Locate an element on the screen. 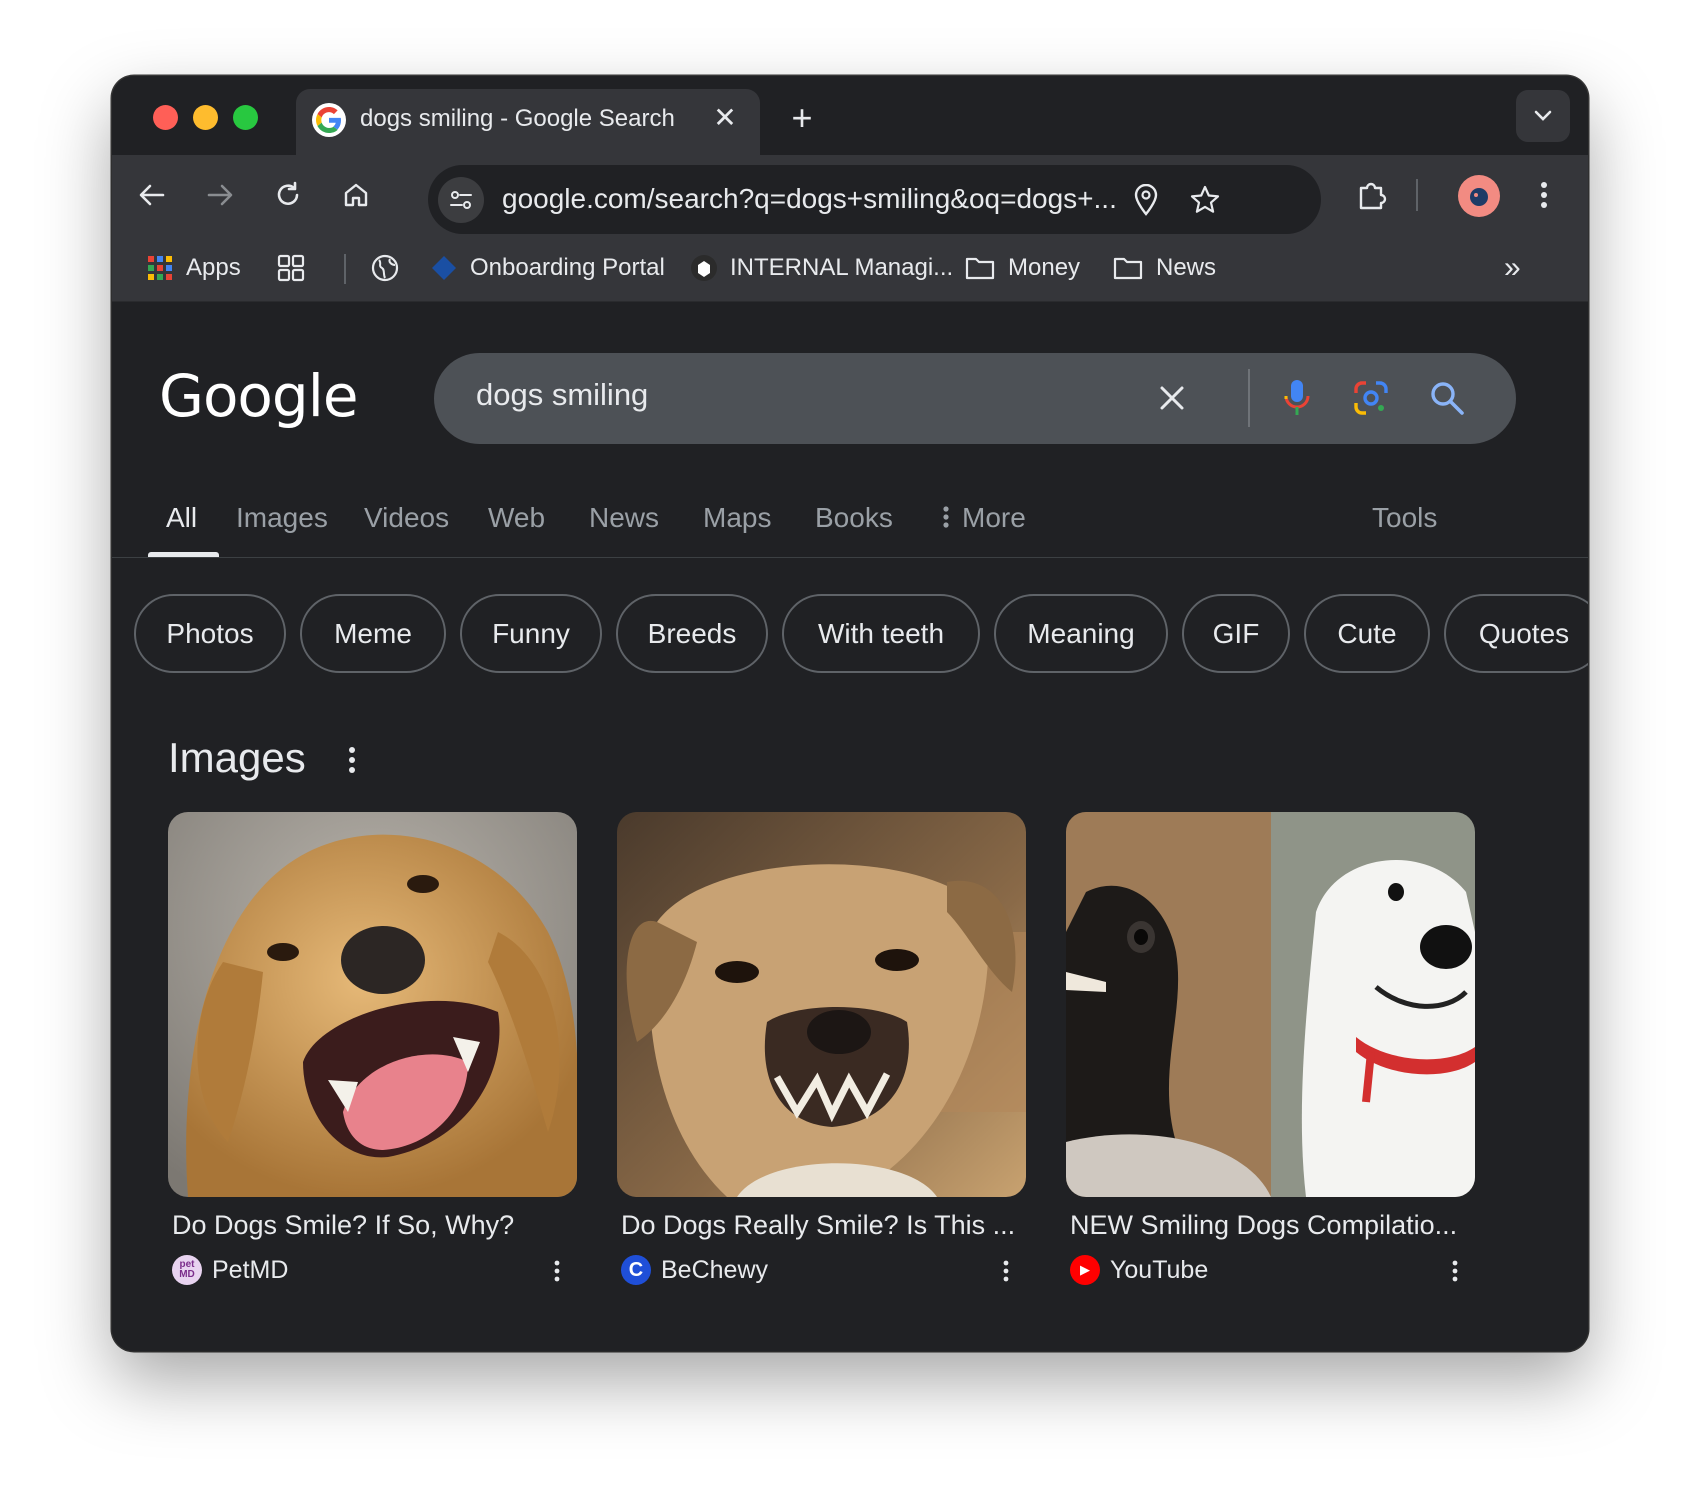  youtube-logo-icon: ▶ is located at coordinates (1085, 1270).